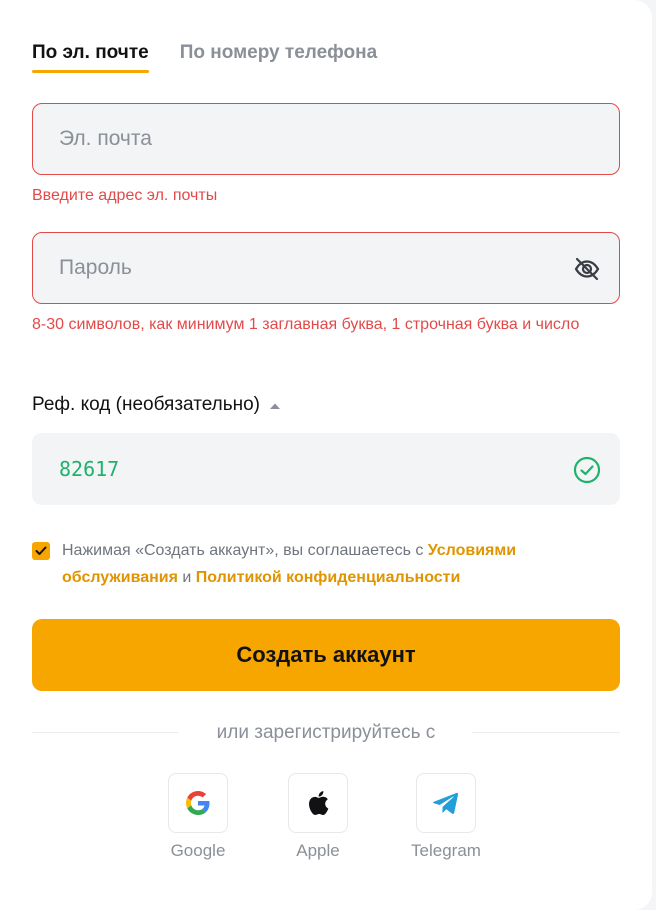 The image size is (656, 910). What do you see at coordinates (146, 404) in the screenshot?
I see `referral-code-label: Реф. код (необязательно)` at bounding box center [146, 404].